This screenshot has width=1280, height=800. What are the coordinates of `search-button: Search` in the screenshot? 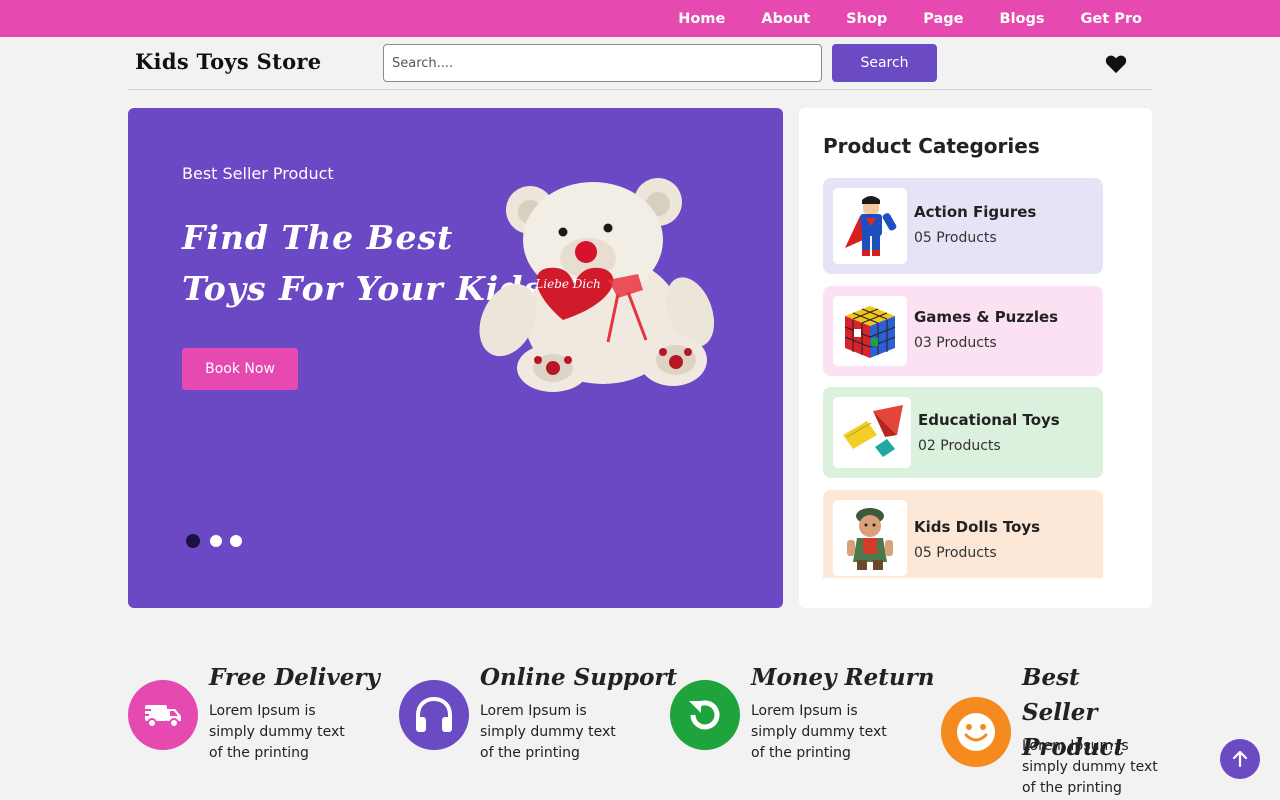 It's located at (884, 63).